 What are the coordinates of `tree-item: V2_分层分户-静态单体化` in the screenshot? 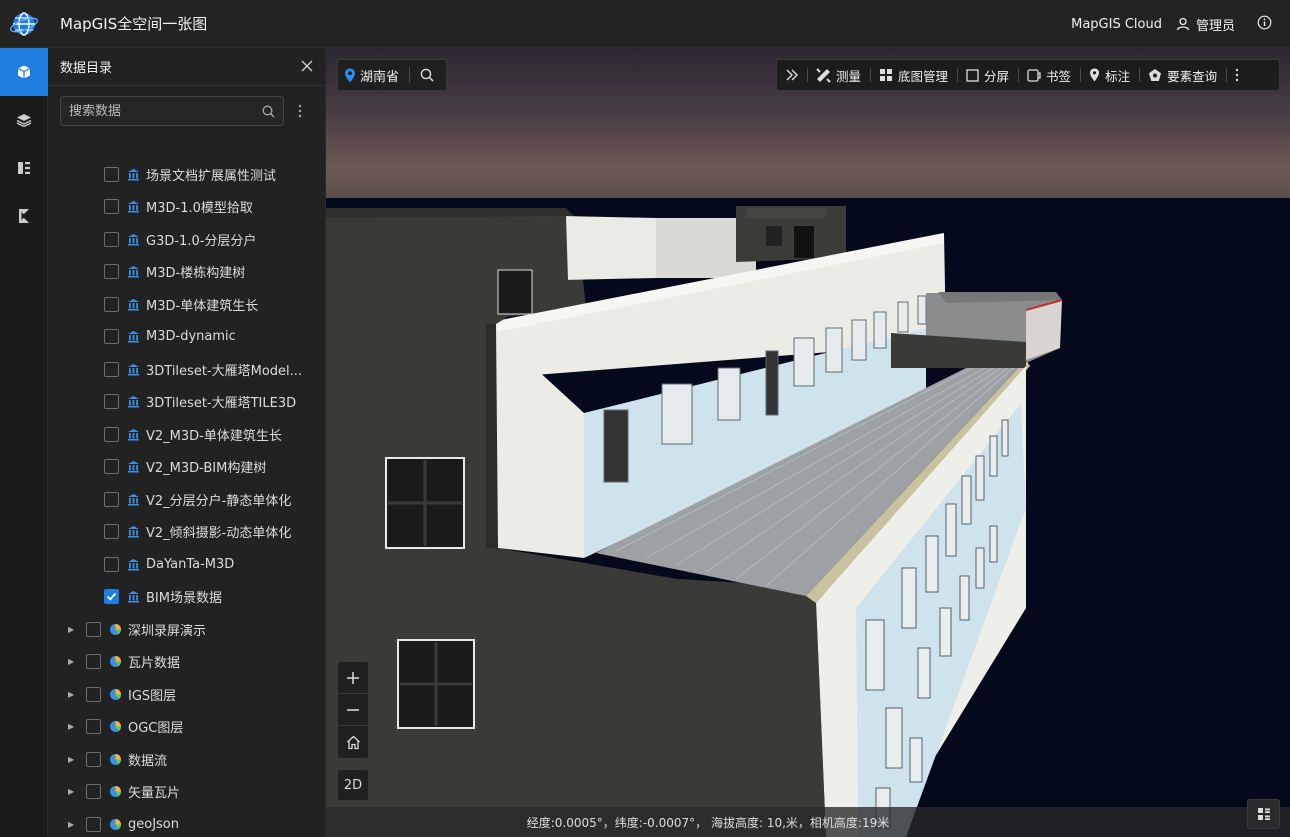 It's located at (197, 499).